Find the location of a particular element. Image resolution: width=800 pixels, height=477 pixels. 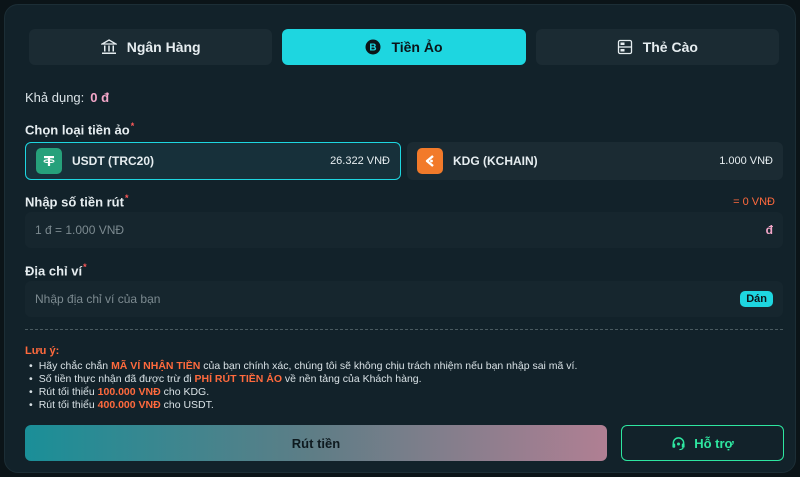

amount-field: đ is located at coordinates (404, 230).